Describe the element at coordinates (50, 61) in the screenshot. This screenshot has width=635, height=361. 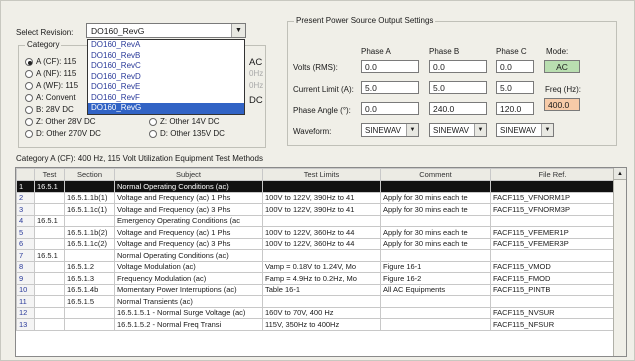
I see `category-option: A (CF): 115` at that location.